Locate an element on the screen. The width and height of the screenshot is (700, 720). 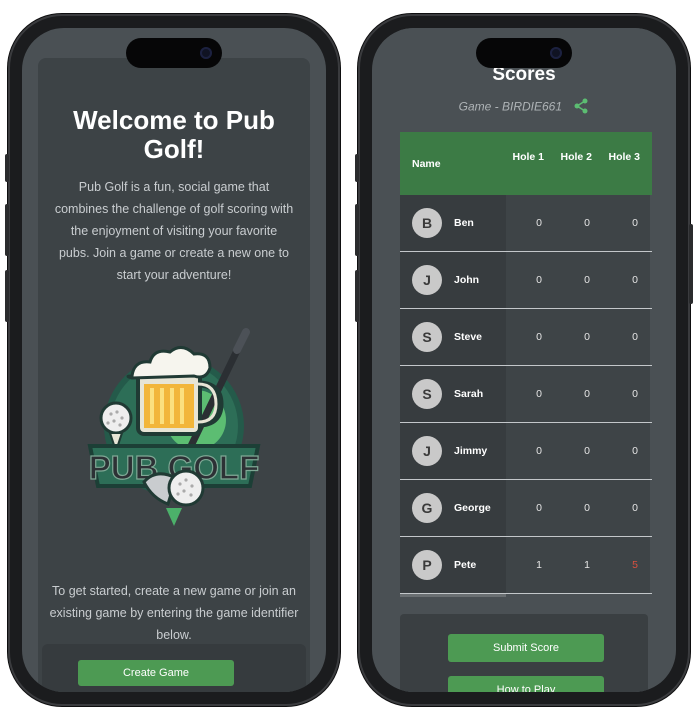
game-actions-panel: Create Game is located at coordinates (174, 668).